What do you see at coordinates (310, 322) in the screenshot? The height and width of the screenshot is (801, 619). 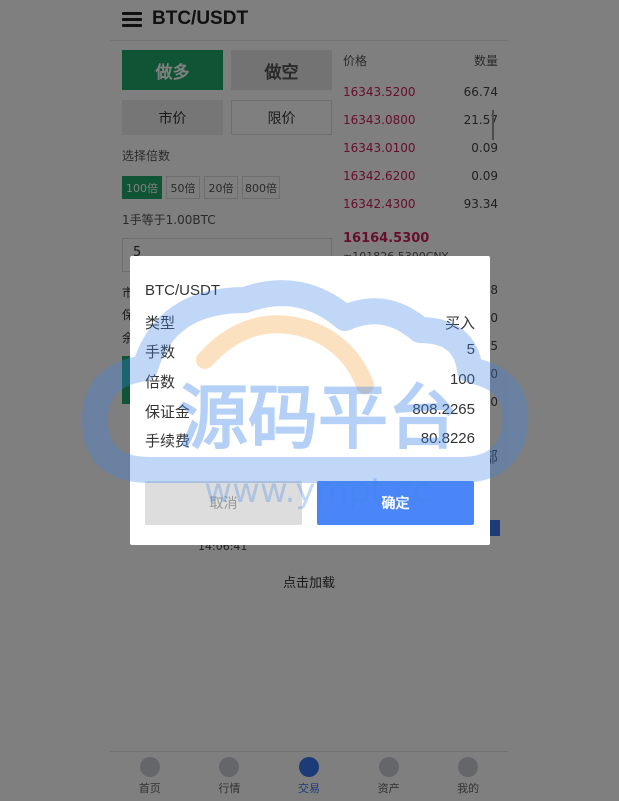 I see `dialog-row-type: 类型 买入` at bounding box center [310, 322].